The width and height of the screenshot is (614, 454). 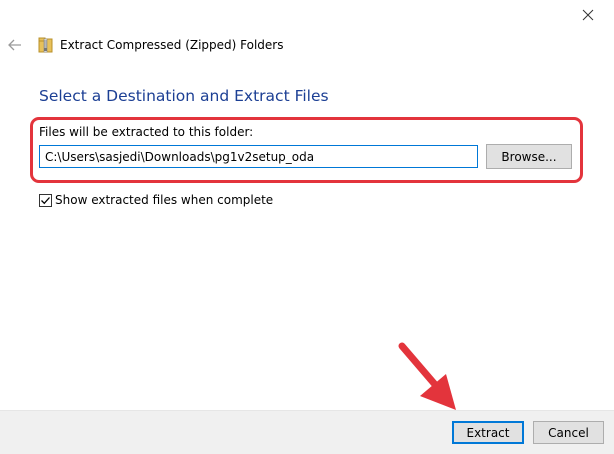 I want to click on close-icon, so click(x=588, y=15).